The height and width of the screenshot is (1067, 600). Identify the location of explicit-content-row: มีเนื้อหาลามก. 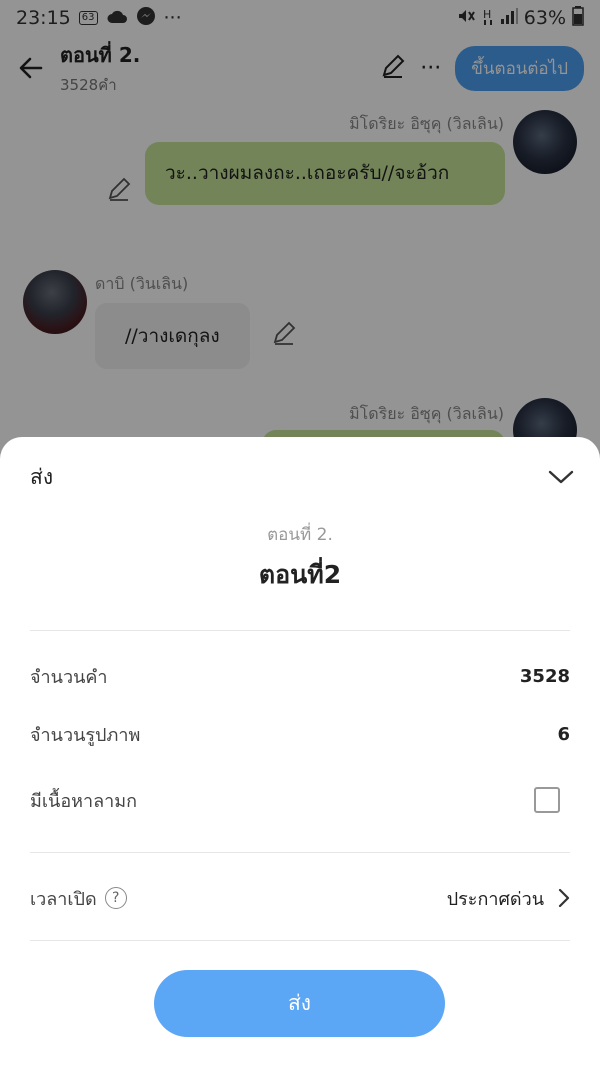
(300, 800).